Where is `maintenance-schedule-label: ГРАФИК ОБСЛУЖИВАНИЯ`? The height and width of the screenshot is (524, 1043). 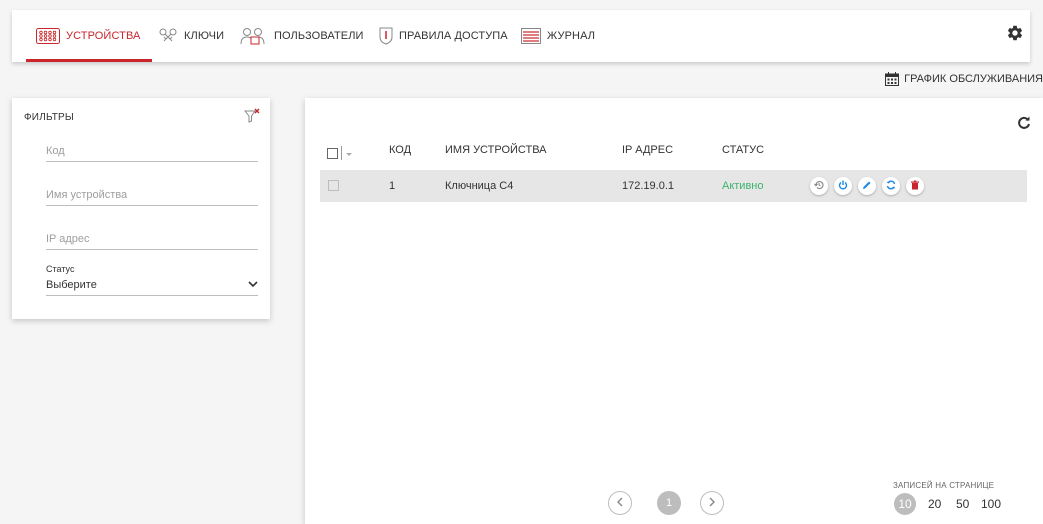
maintenance-schedule-label: ГРАФИК ОБСЛУЖИВАНИЯ is located at coordinates (973, 79).